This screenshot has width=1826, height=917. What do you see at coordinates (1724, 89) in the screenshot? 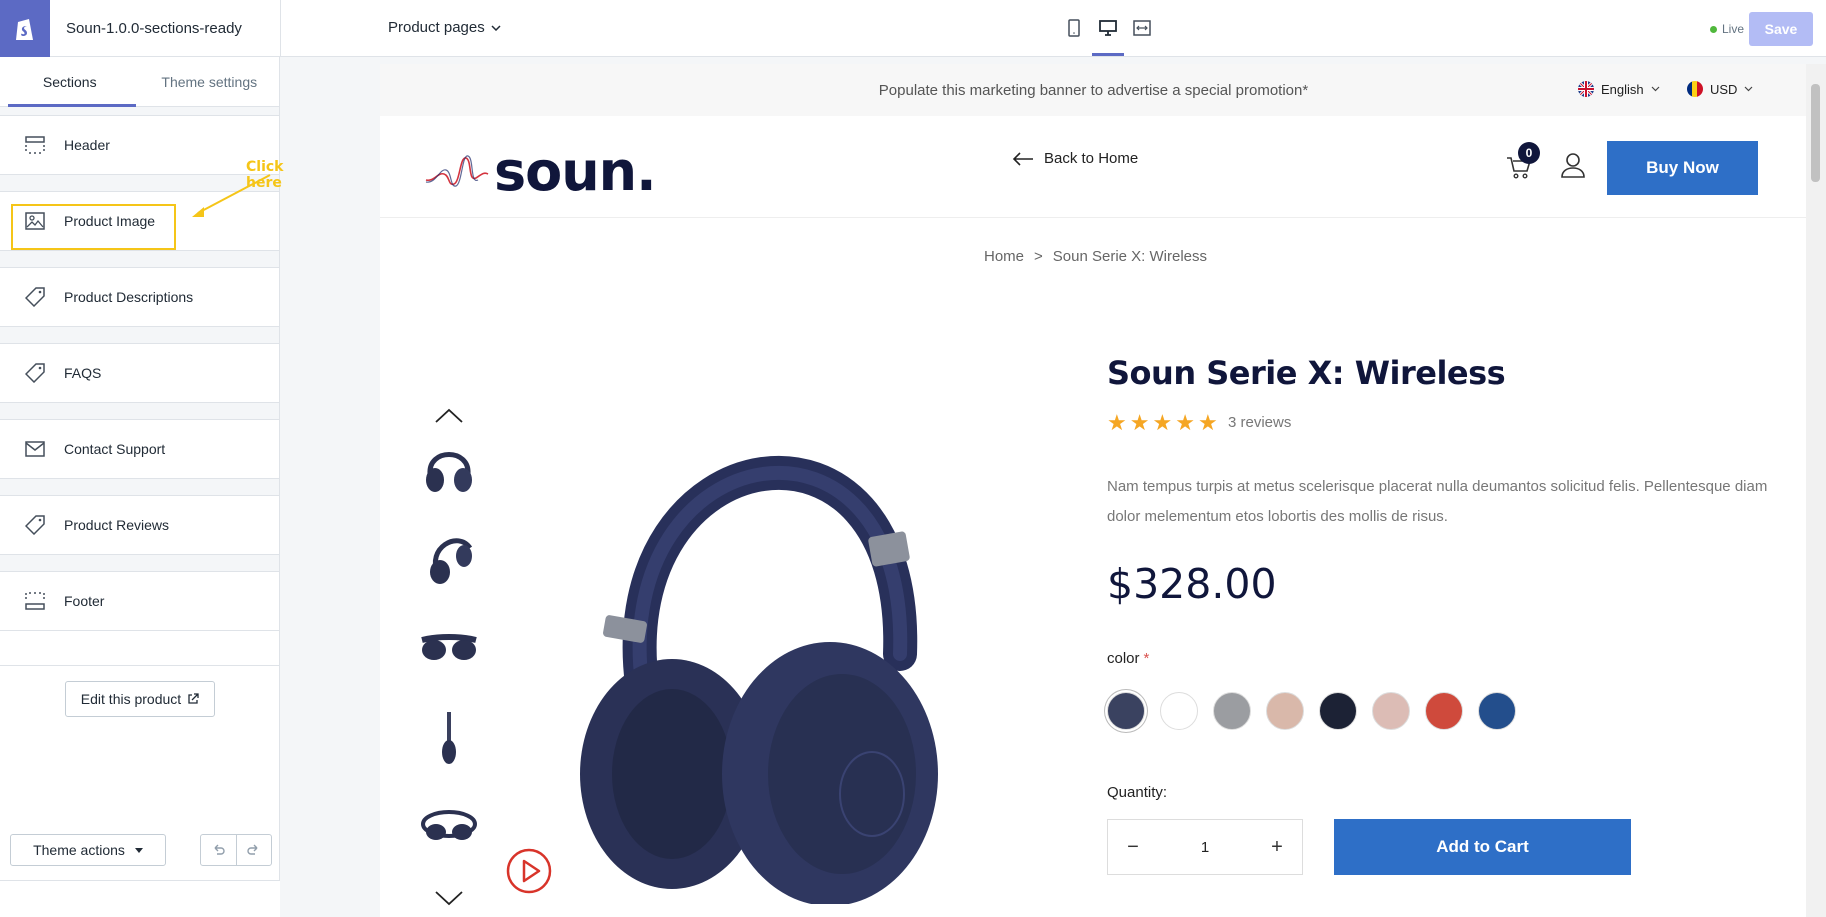
I see `currency-label: USD` at bounding box center [1724, 89].